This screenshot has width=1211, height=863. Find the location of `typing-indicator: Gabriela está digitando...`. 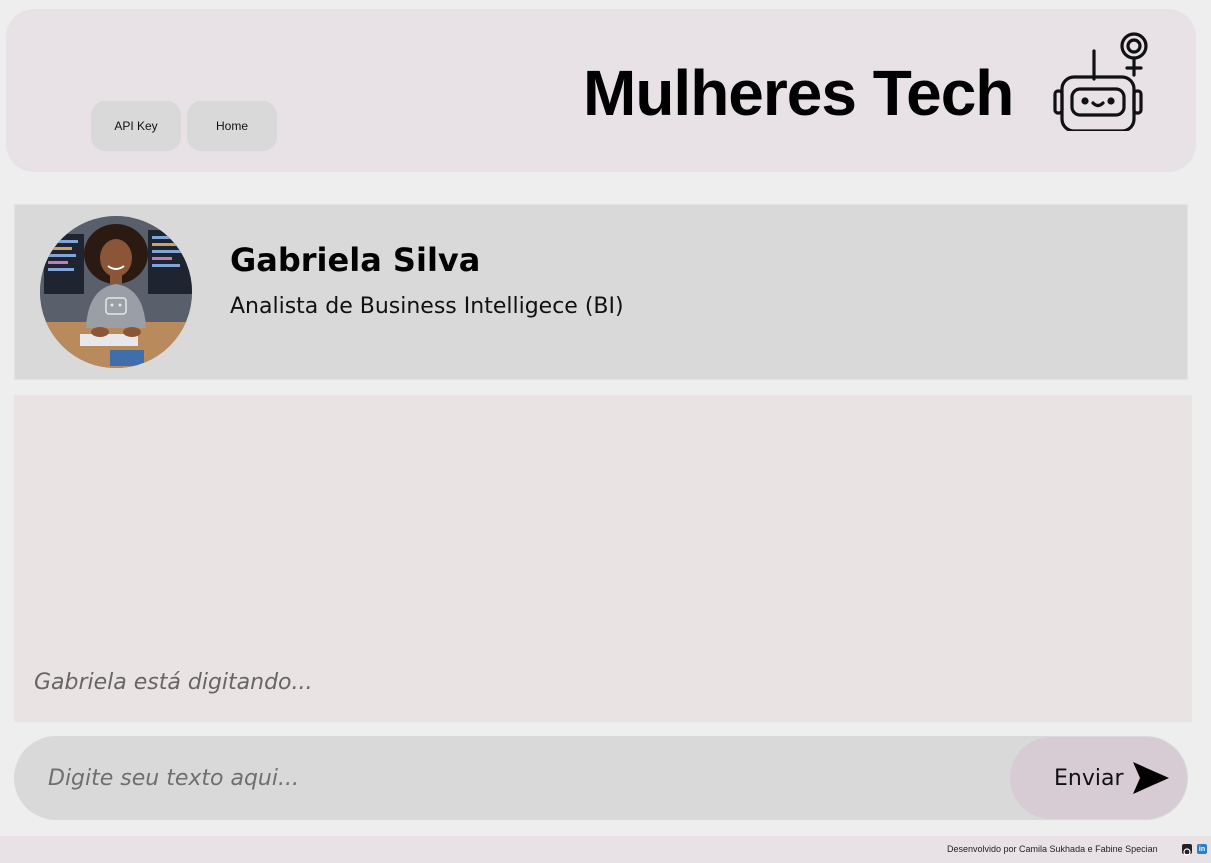

typing-indicator: Gabriela está digitando... is located at coordinates (173, 682).